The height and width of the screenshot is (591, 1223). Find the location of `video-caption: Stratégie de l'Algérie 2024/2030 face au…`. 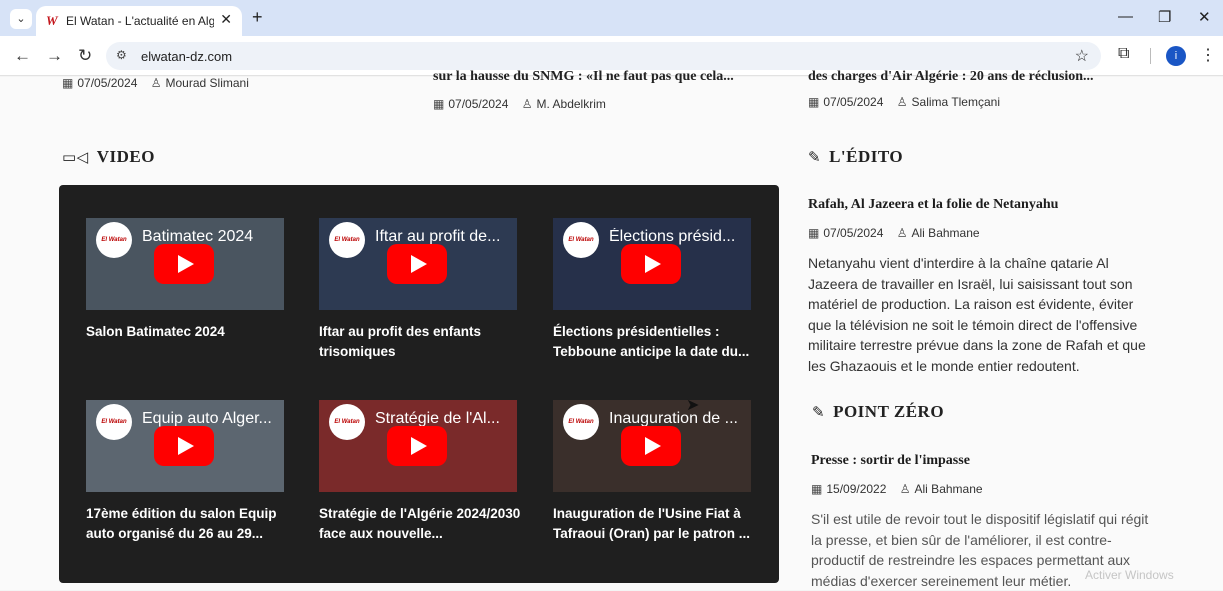

video-caption: Stratégie de l'Algérie 2024/2030 face au… is located at coordinates (424, 524).